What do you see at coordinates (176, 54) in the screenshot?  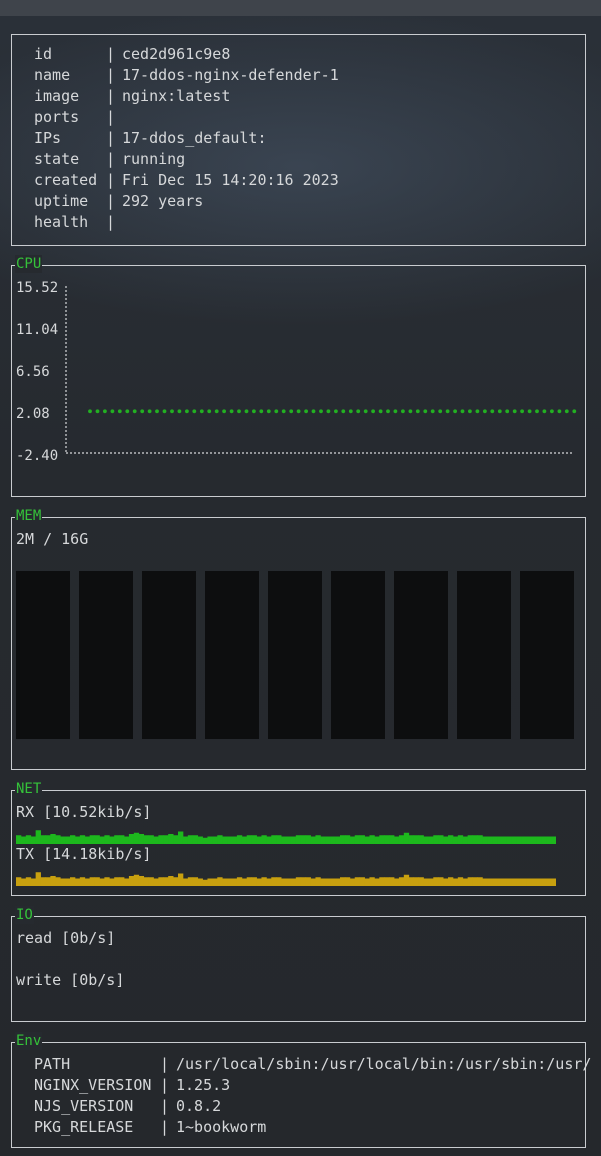 I see `info-value: ced2d961c9e8` at bounding box center [176, 54].